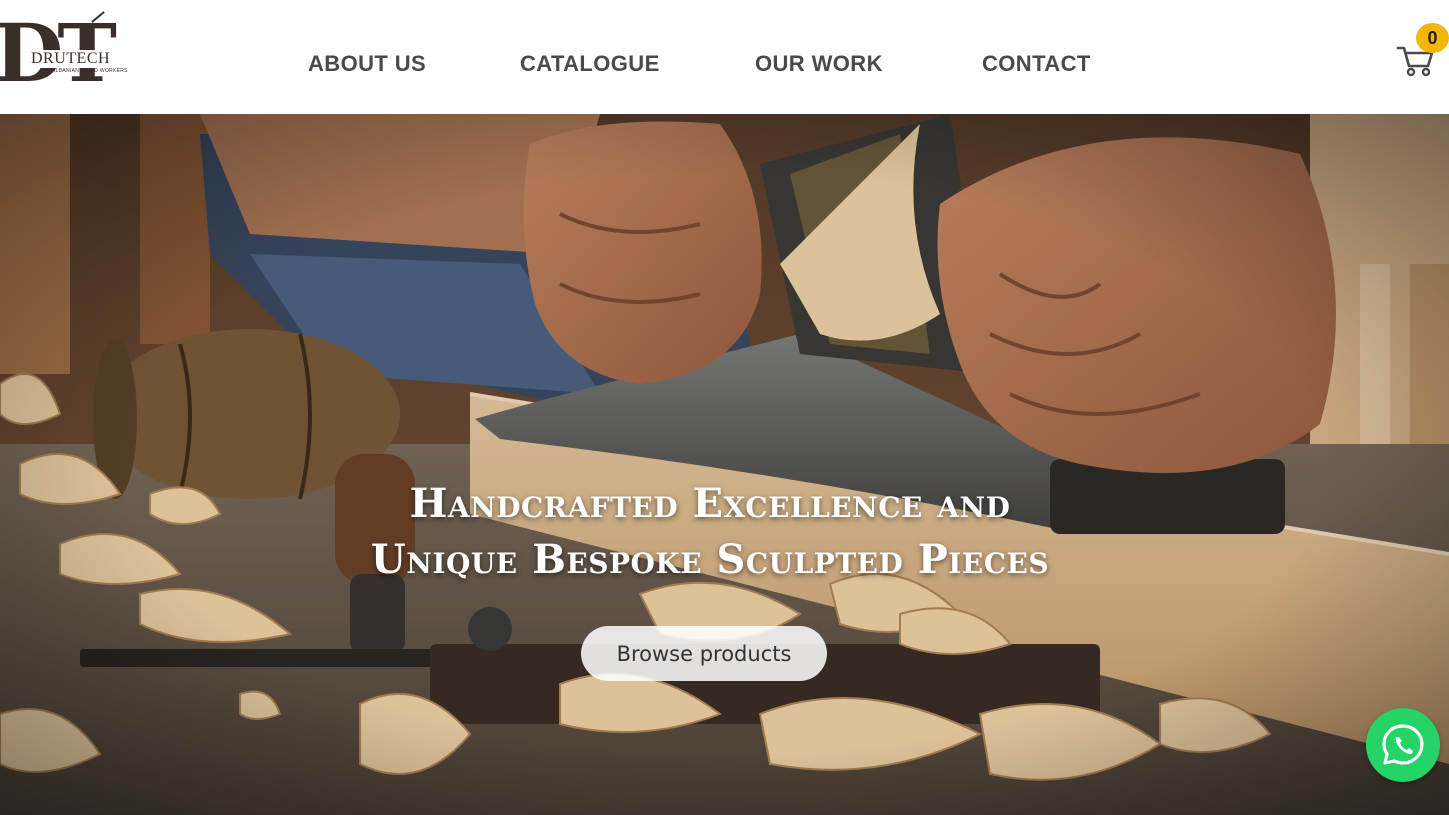 This screenshot has width=1449, height=815. I want to click on hero-title-line-1: Handcrafted Excellence and, so click(710, 503).